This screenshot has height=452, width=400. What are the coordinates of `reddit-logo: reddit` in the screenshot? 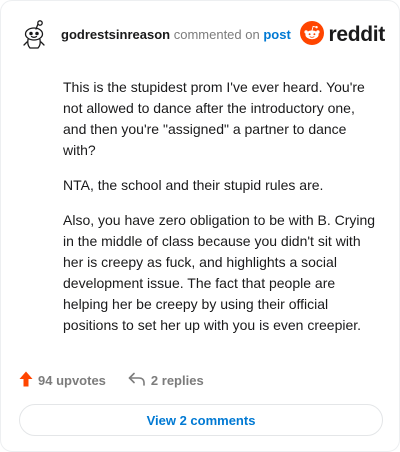 It's located at (342, 35).